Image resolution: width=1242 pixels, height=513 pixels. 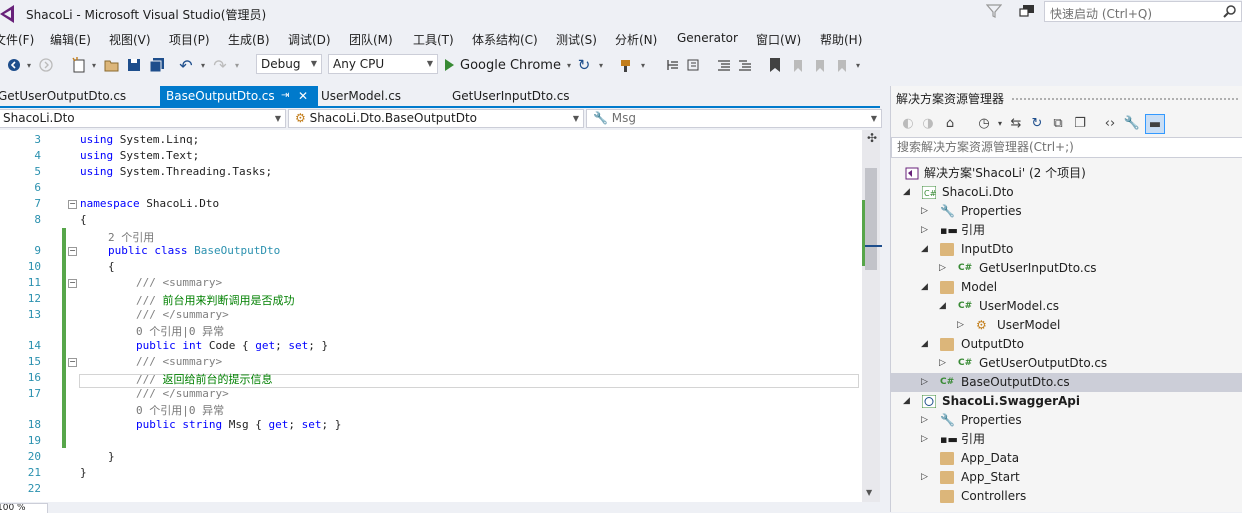 I want to click on next-bookmark-icon, so click(x=819, y=65).